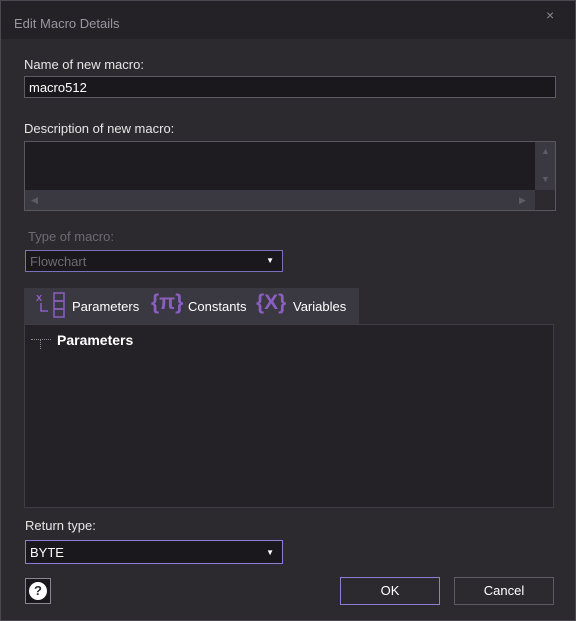 This screenshot has height=621, width=576. What do you see at coordinates (60, 525) in the screenshot?
I see `return-type-label: Return type:` at bounding box center [60, 525].